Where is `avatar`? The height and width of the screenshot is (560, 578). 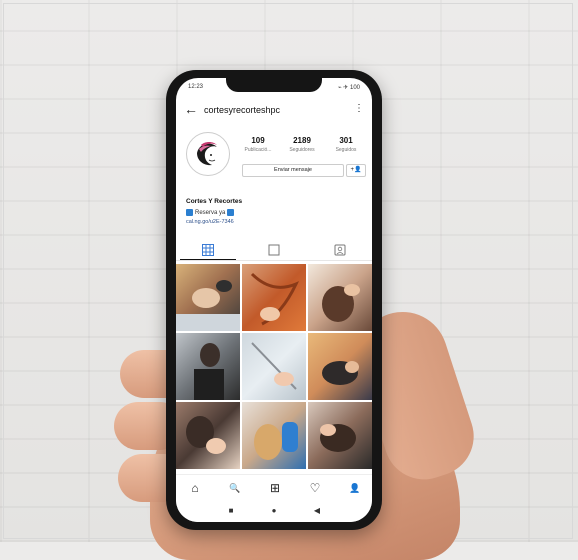 avatar is located at coordinates (208, 154).